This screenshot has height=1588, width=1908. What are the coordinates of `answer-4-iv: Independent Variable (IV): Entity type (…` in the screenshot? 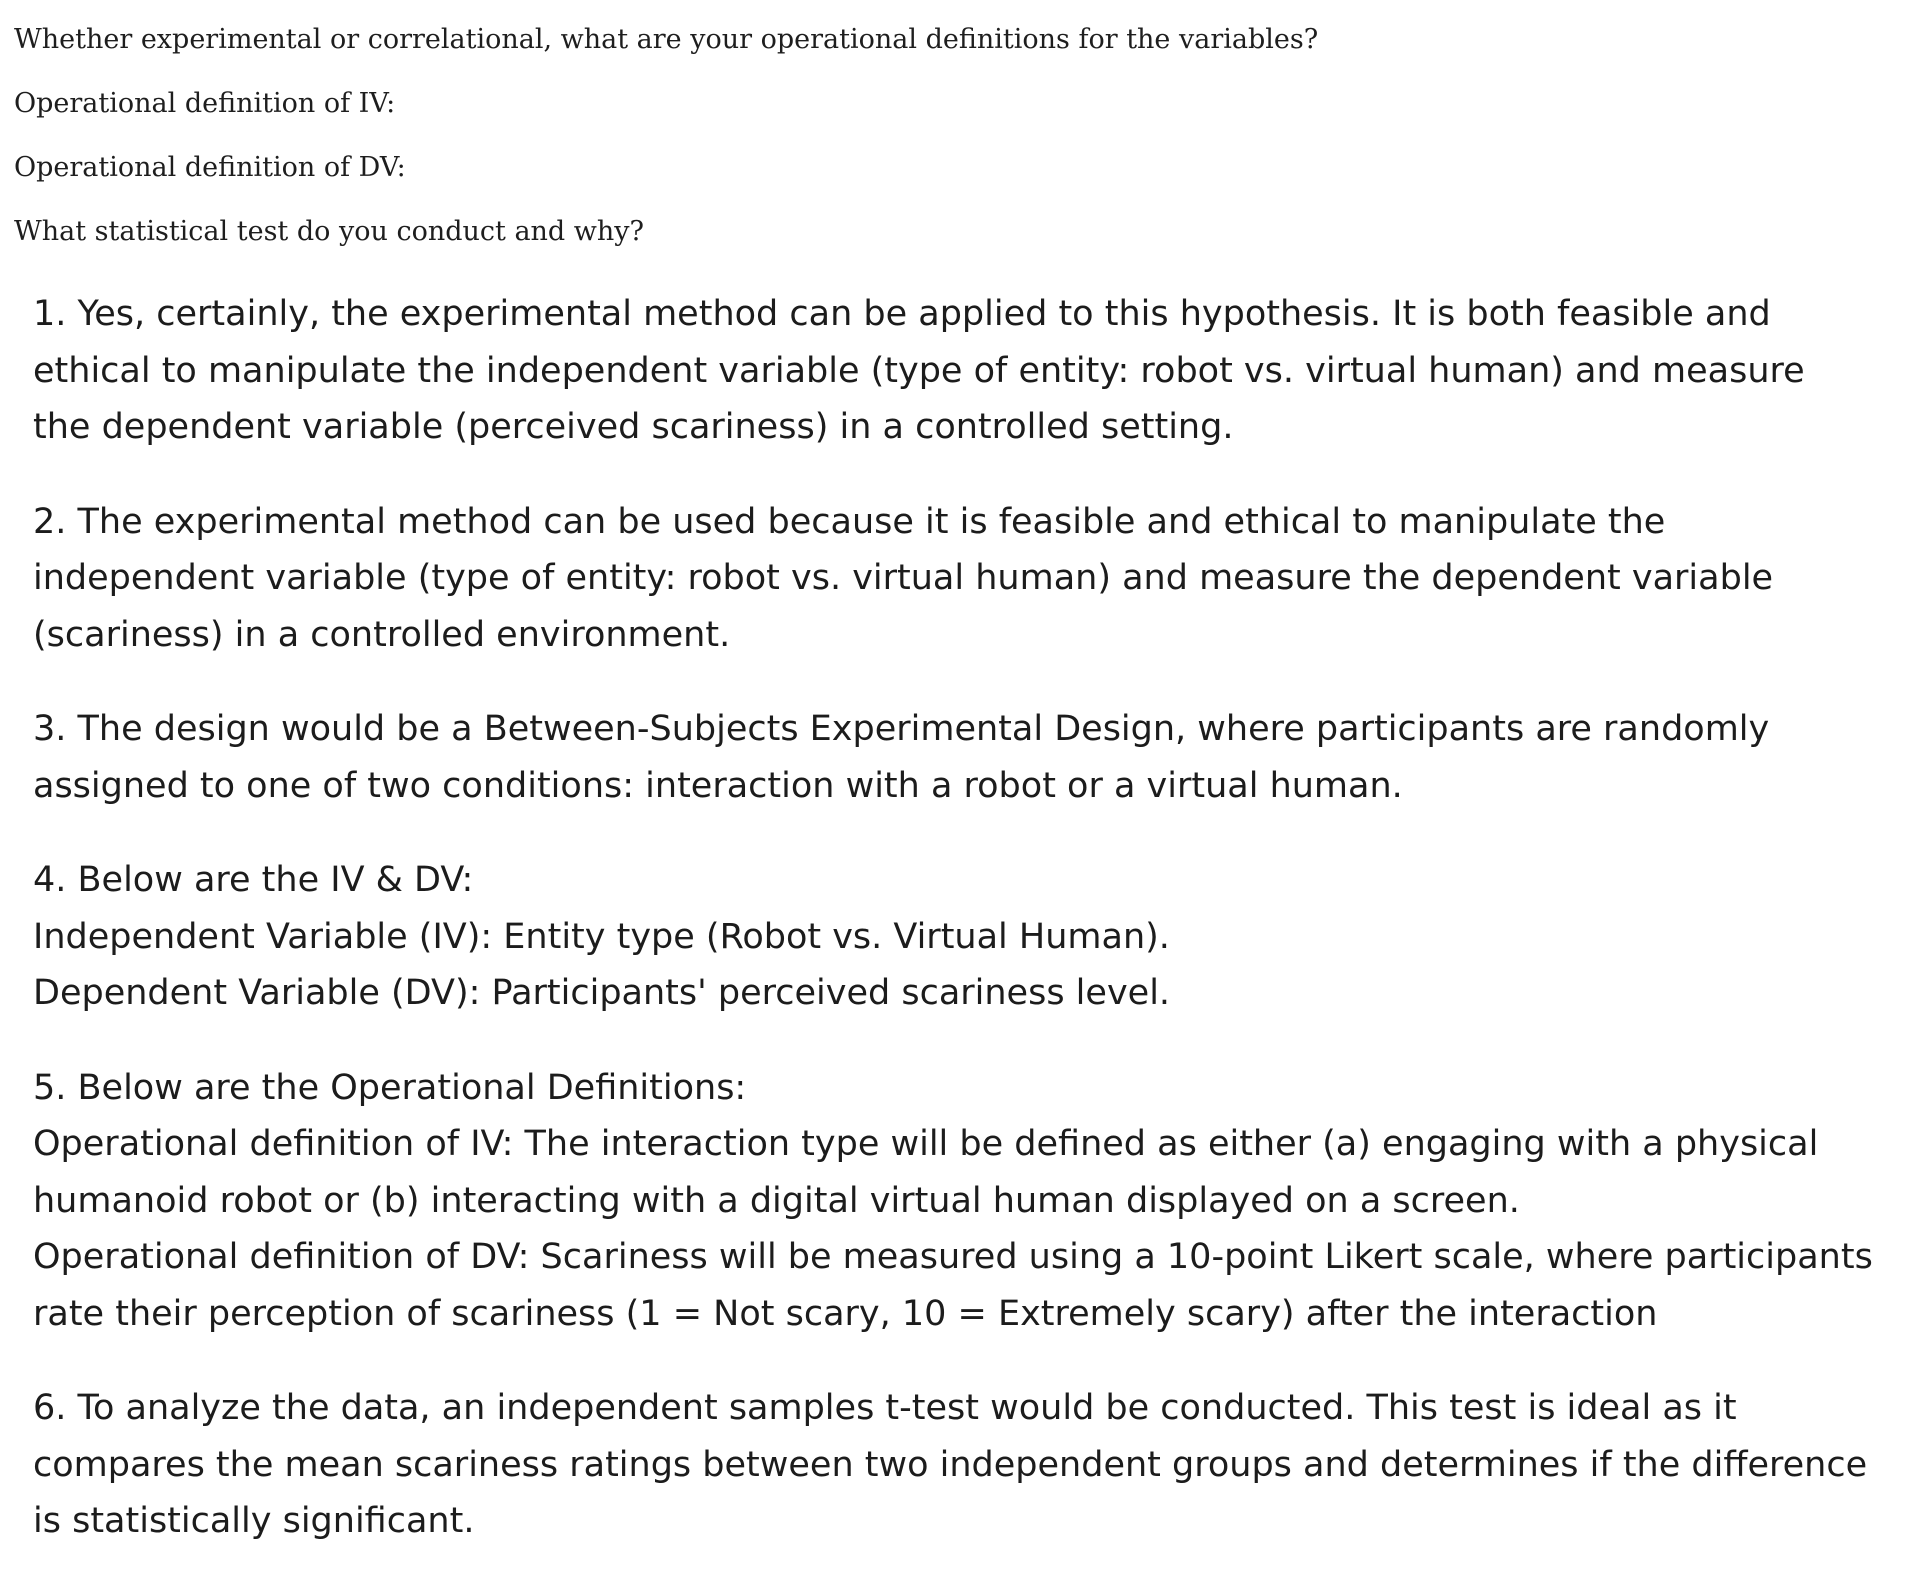 It's located at (601, 936).